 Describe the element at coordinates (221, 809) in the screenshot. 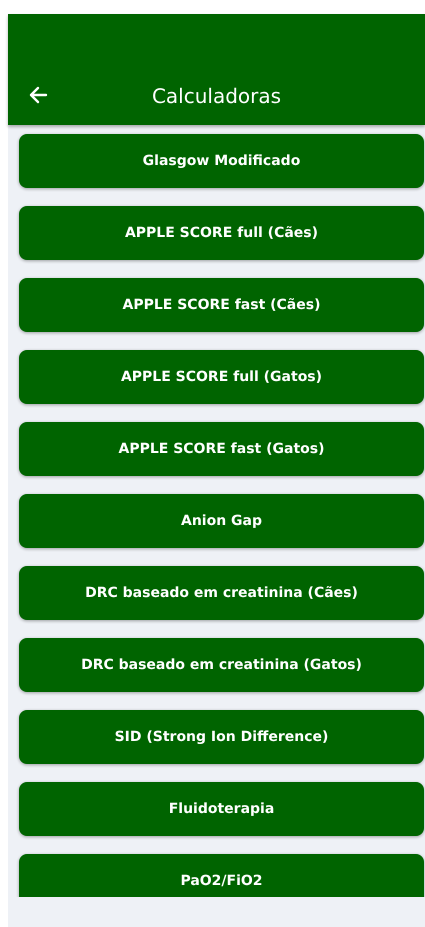

I see `calculator-button: Fluidoterapia` at that location.